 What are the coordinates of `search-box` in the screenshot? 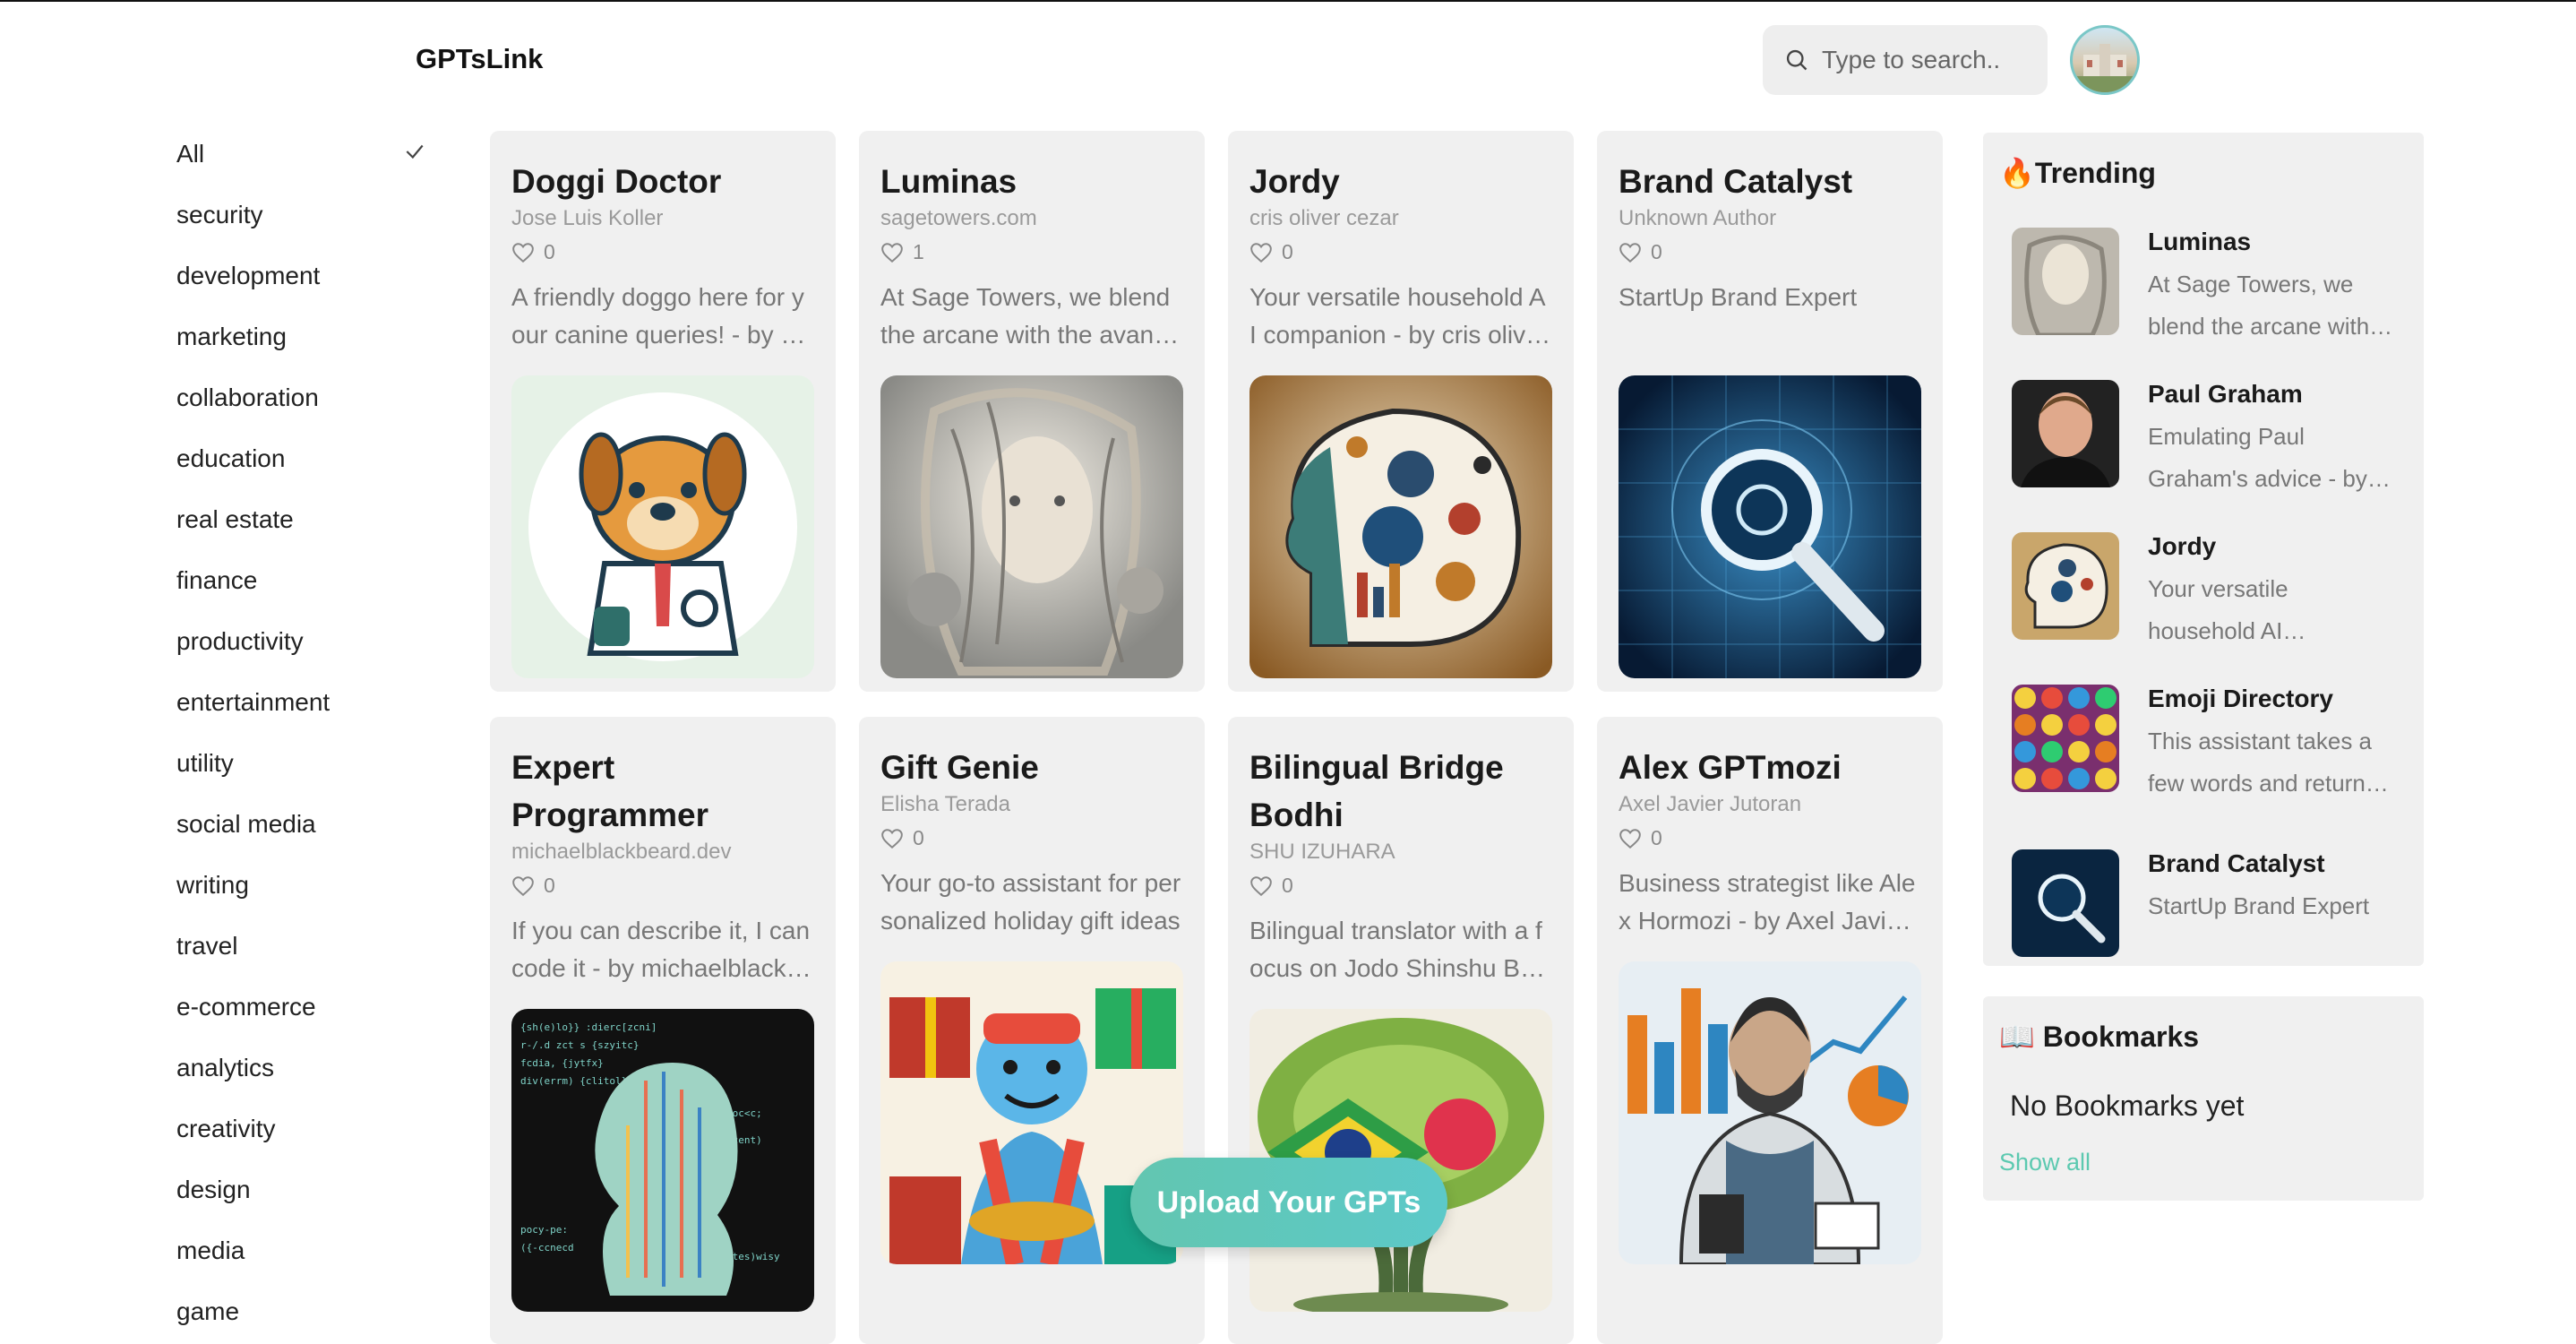 It's located at (1905, 60).